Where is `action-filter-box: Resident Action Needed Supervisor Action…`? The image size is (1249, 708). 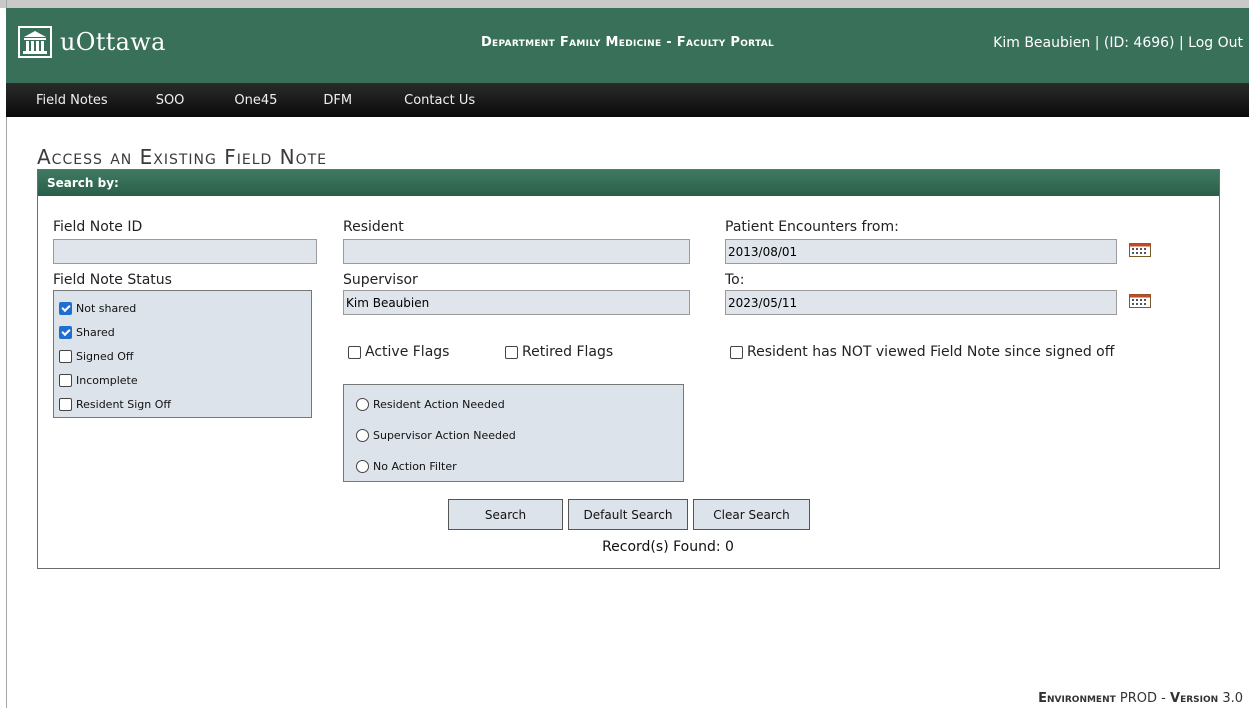
action-filter-box: Resident Action Needed Supervisor Action… is located at coordinates (513, 433).